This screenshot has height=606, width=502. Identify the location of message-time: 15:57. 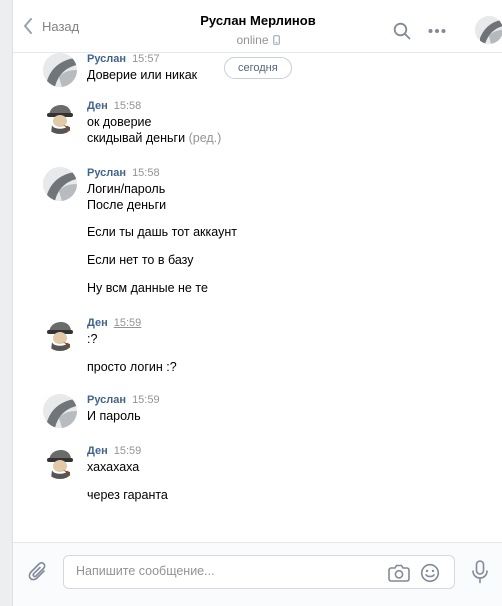
(146, 59).